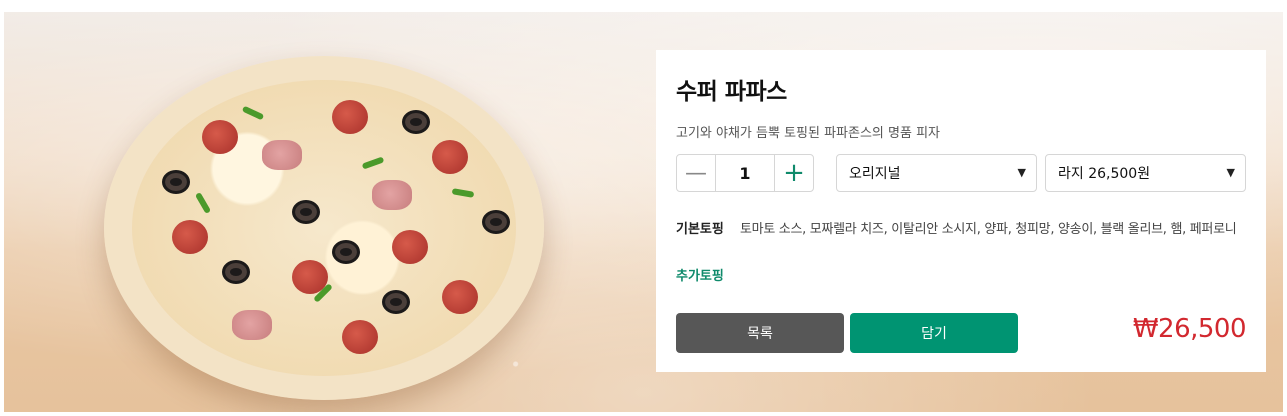 Image resolution: width=1287 pixels, height=416 pixels. I want to click on decrease-quantity-button: —, so click(696, 173).